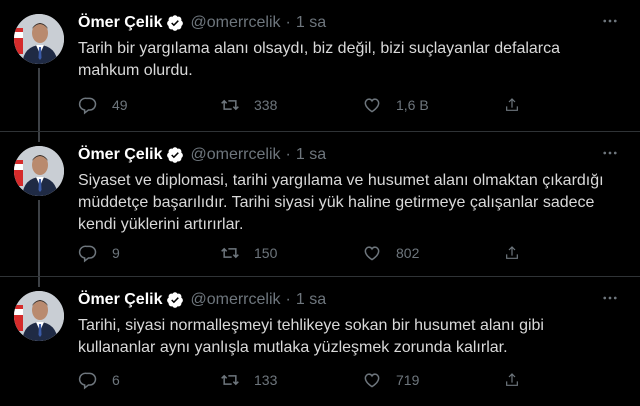 This screenshot has width=640, height=406. What do you see at coordinates (291, 380) in the screenshot?
I see `retweet-button: 133` at bounding box center [291, 380].